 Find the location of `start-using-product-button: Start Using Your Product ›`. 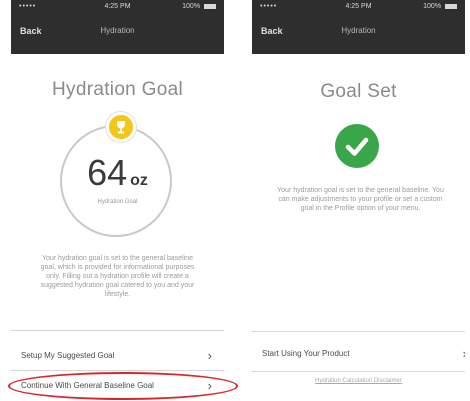

start-using-product-button: Start Using Your Product › is located at coordinates (358, 354).